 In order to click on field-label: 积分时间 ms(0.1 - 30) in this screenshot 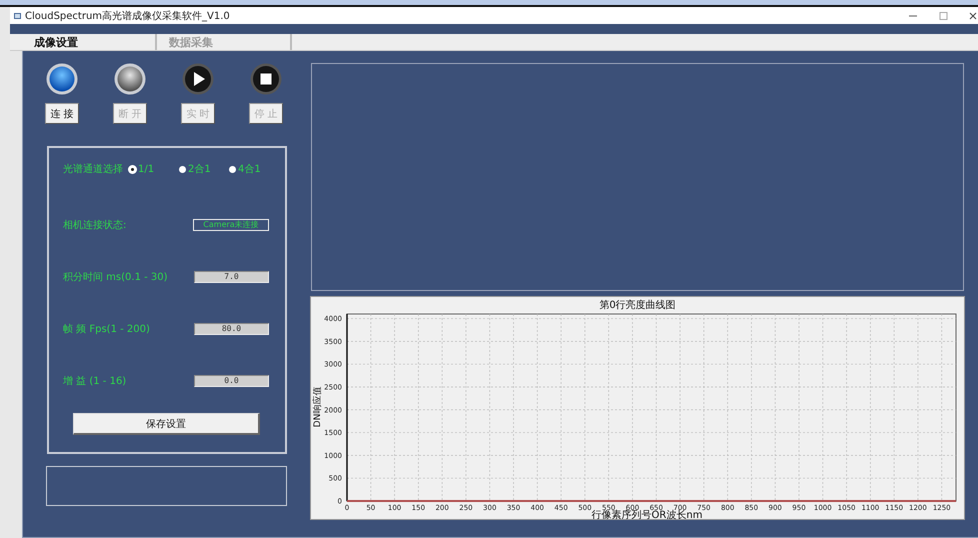, I will do `click(115, 277)`.